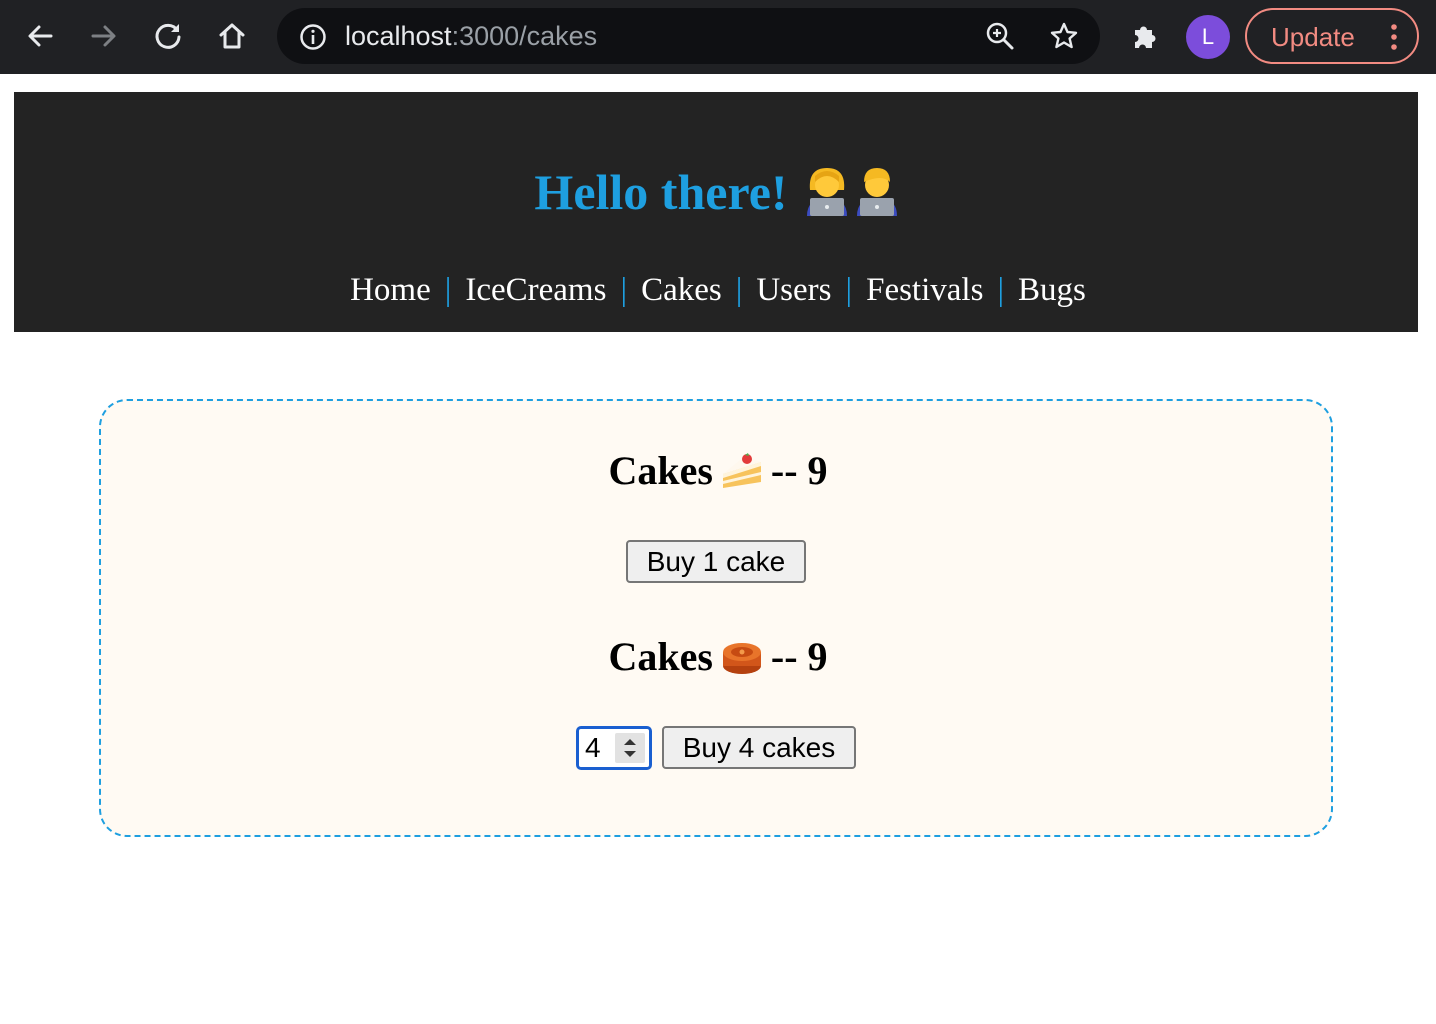 The height and width of the screenshot is (1024, 1436). I want to click on mooncake-svg-icon, so click(741, 658).